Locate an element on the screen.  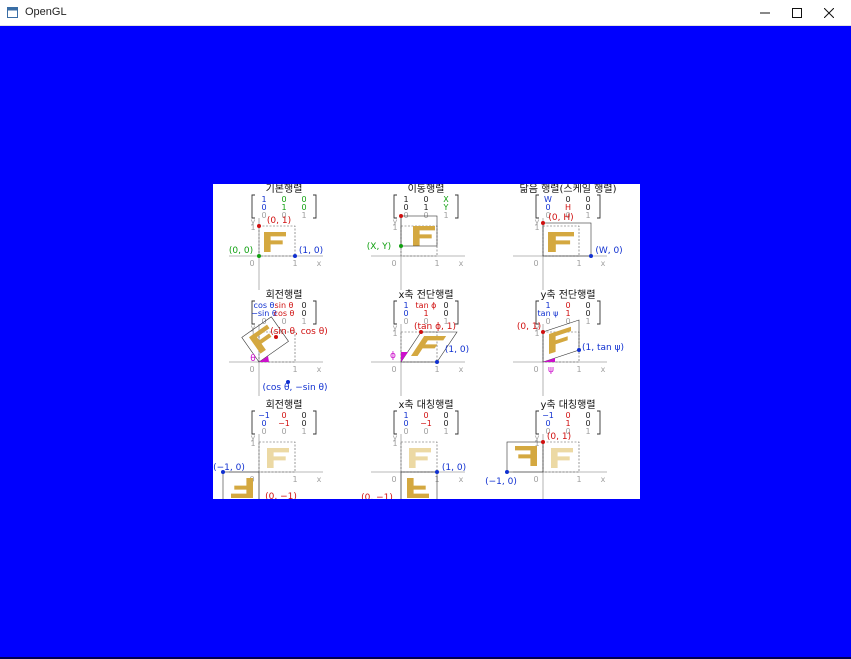
angle-label: ψ is located at coordinates (551, 370).